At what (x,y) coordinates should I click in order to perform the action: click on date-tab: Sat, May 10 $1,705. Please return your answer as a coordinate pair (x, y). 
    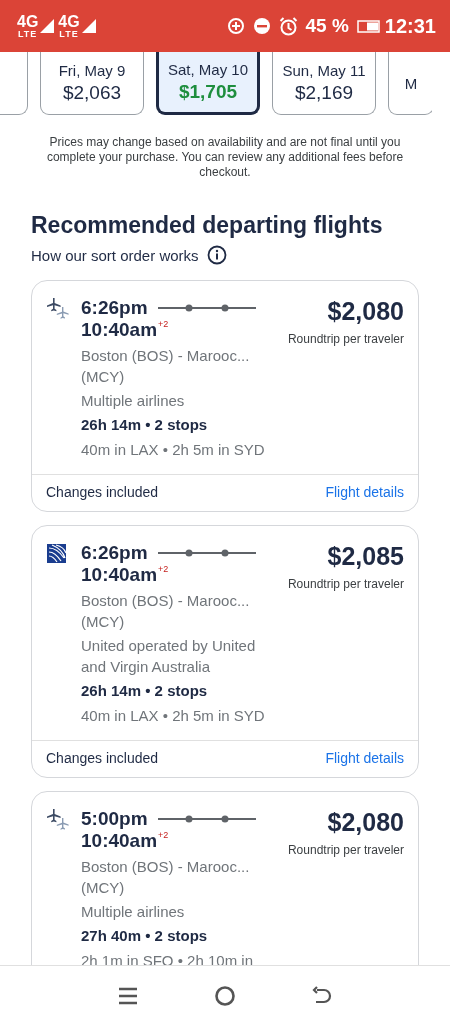
    Looking at the image, I should click on (208, 83).